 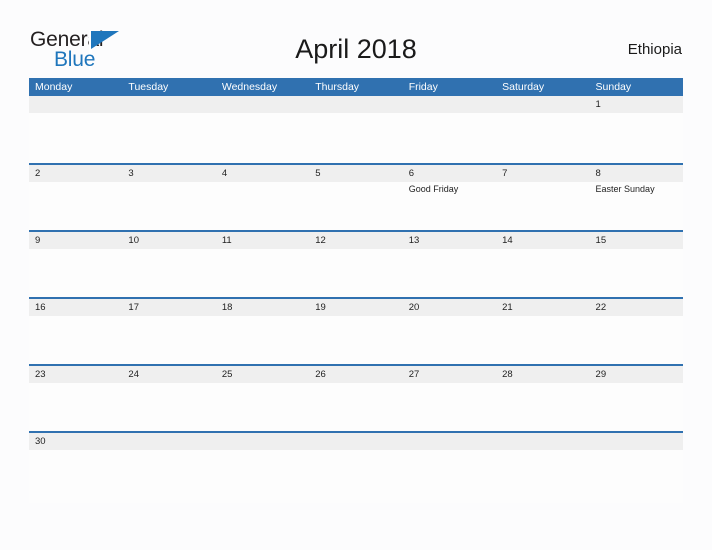 I want to click on day-cell: 19, so click(x=355, y=331).